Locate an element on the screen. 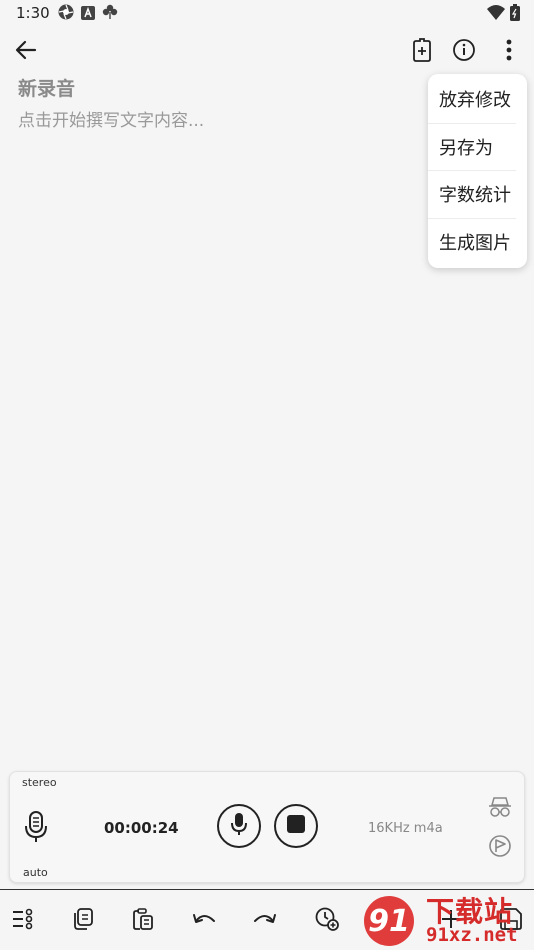 The height and width of the screenshot is (950, 534). app-bar is located at coordinates (267, 50).